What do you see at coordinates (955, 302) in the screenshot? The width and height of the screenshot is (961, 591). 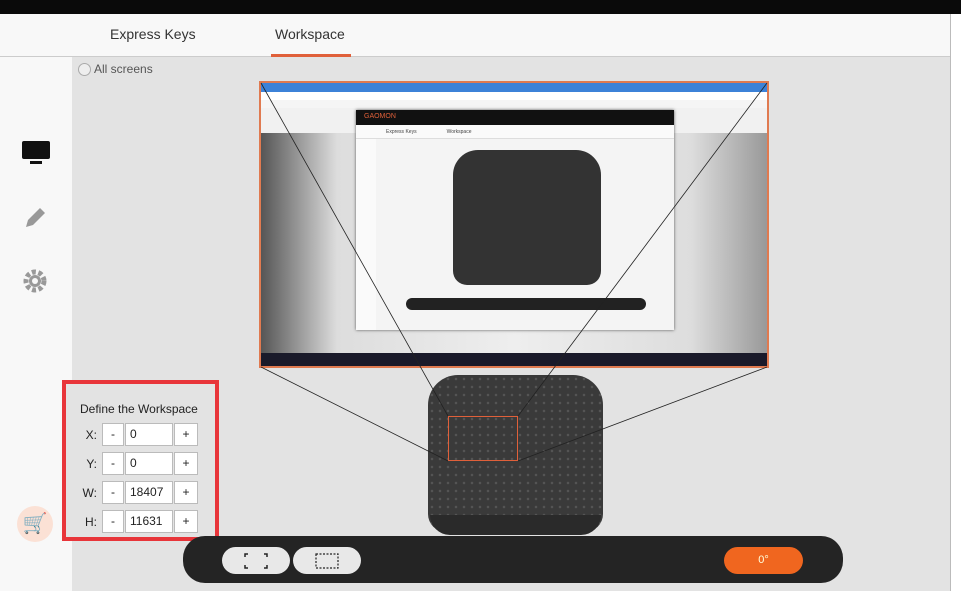 I see `window-edge` at bounding box center [955, 302].